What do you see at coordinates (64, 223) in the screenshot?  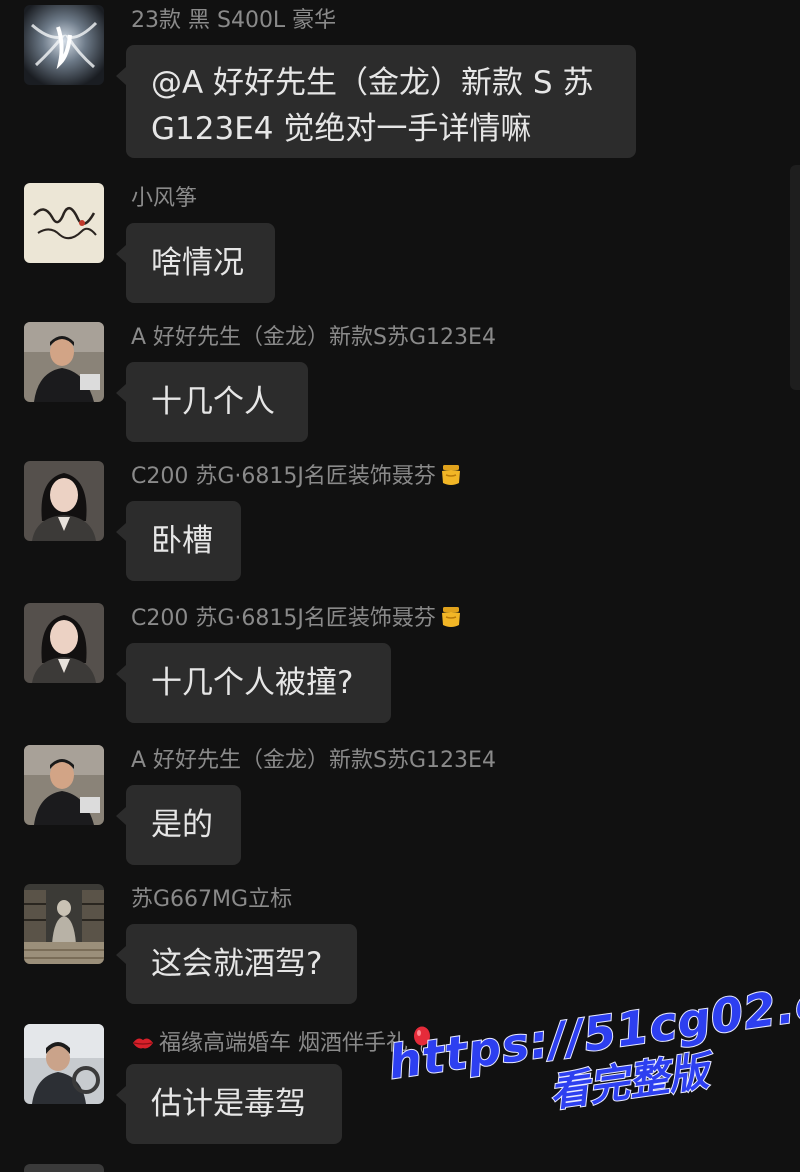 I see `calligraphy-avatar` at bounding box center [64, 223].